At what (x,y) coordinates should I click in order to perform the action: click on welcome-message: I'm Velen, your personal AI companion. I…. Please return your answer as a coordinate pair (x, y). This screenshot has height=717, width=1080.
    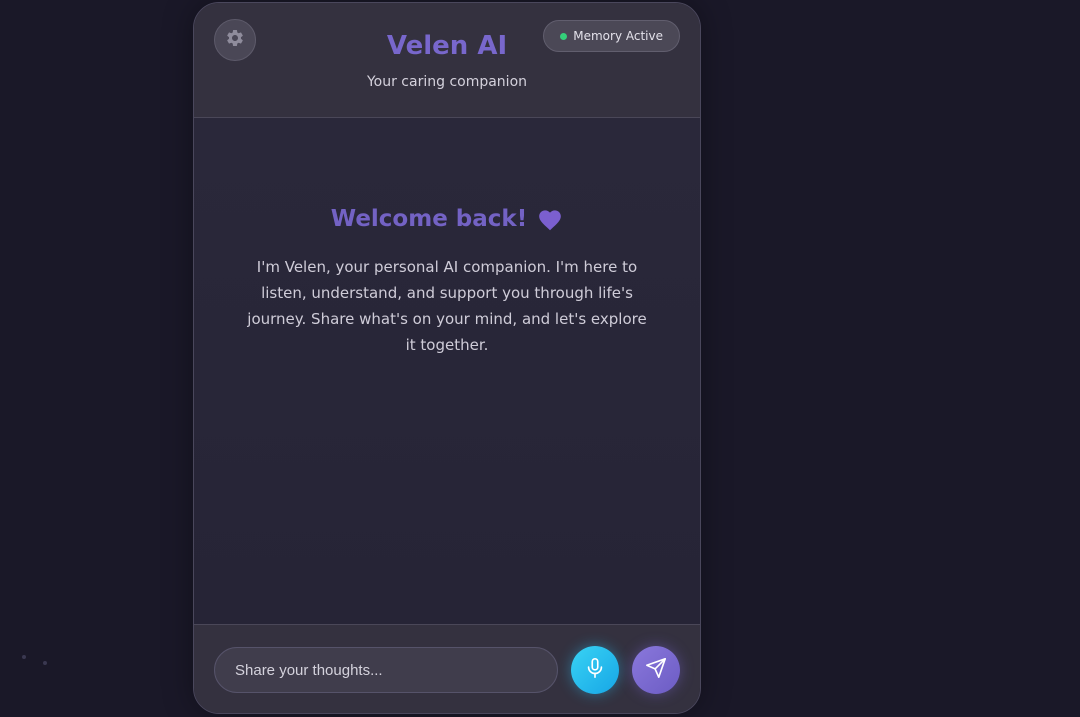
    Looking at the image, I should click on (447, 306).